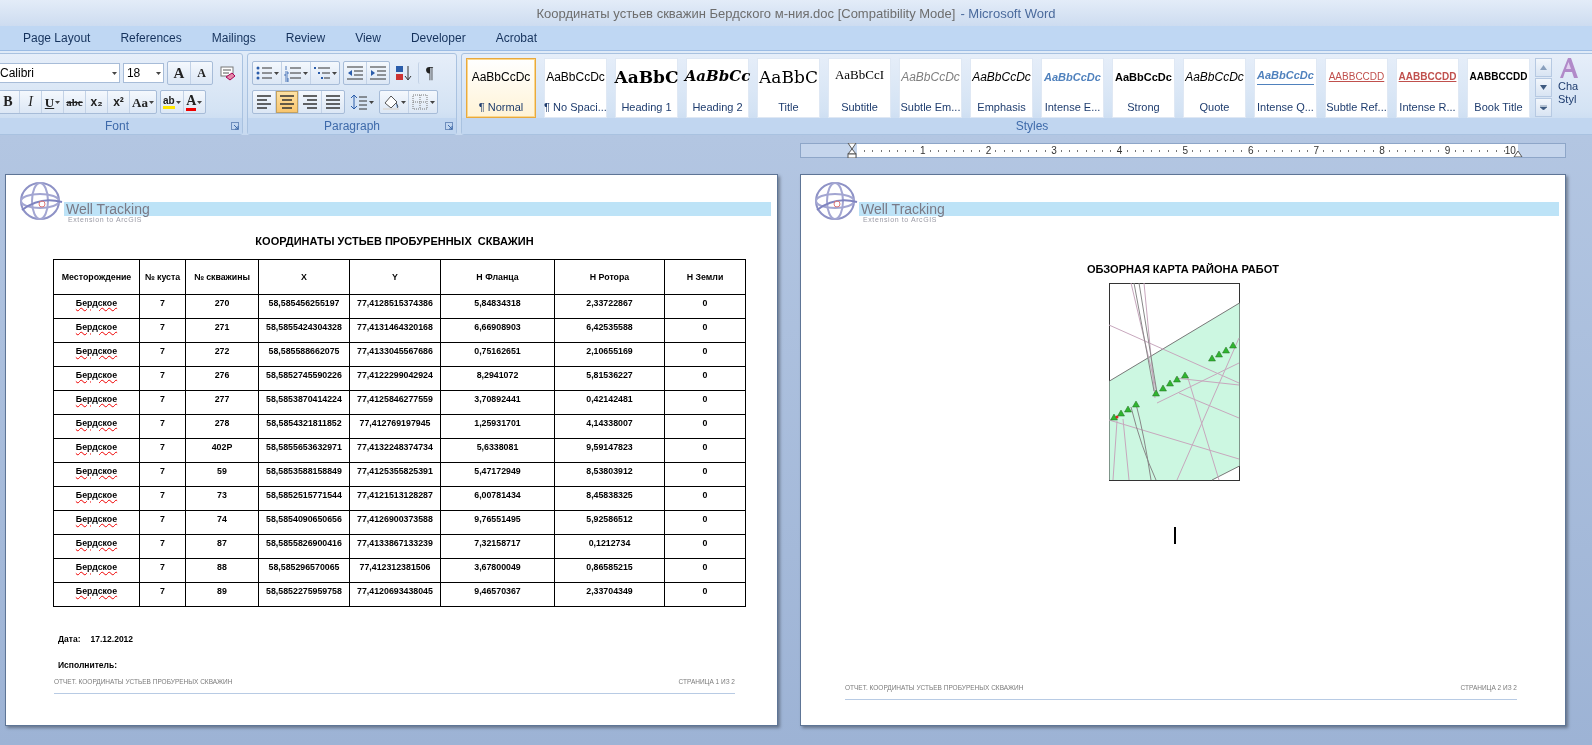 This screenshot has height=745, width=1592. Describe the element at coordinates (118, 102) in the screenshot. I see `superscript-button: x²` at that location.